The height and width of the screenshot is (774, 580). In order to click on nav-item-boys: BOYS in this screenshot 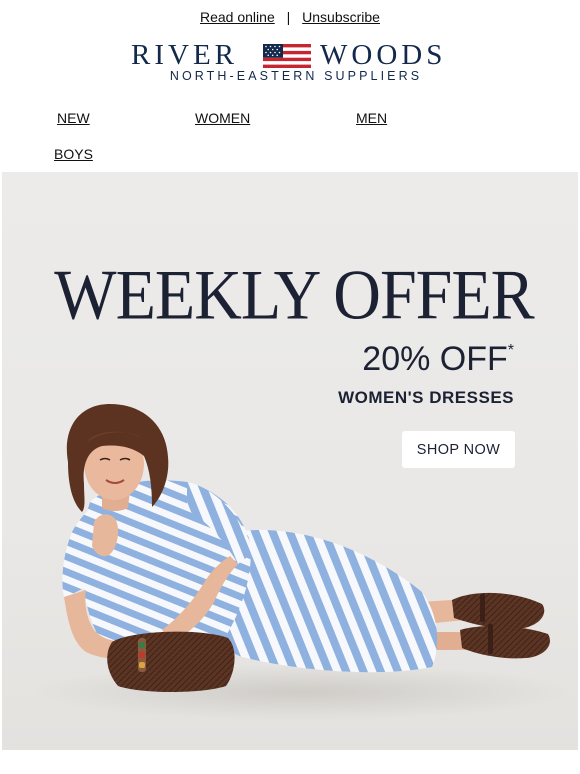, I will do `click(73, 154)`.